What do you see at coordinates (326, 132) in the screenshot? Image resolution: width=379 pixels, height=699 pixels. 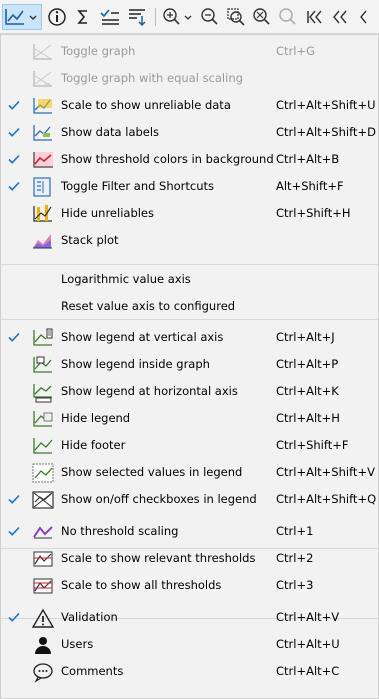 I see `menu-item-shortcut: Ctrl+Alt+Shift+D` at bounding box center [326, 132].